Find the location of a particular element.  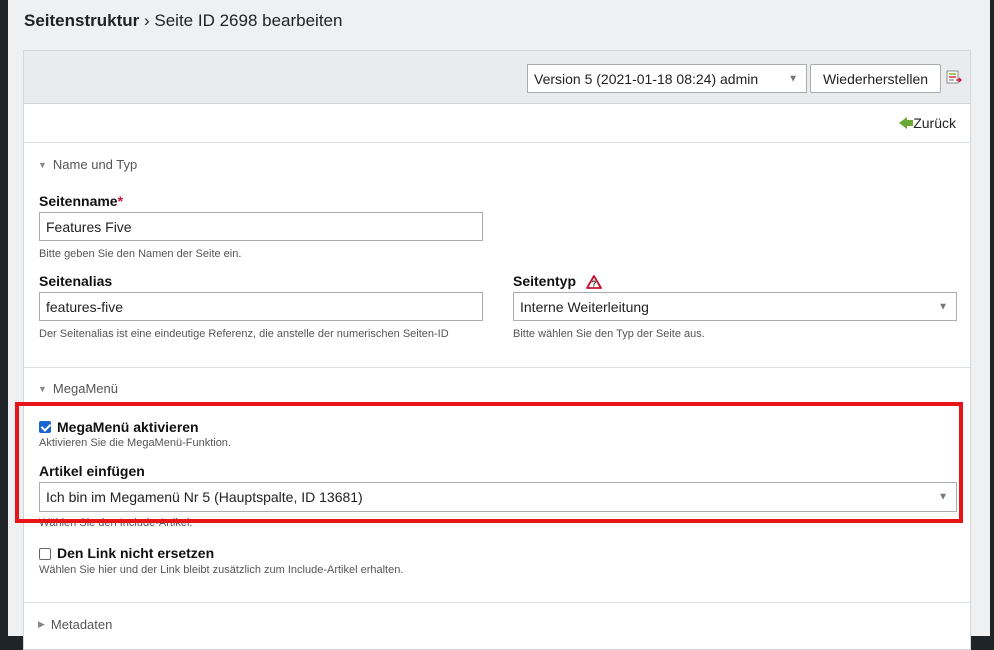

legend-name-type: ▼ Name und Typ is located at coordinates (87, 164).